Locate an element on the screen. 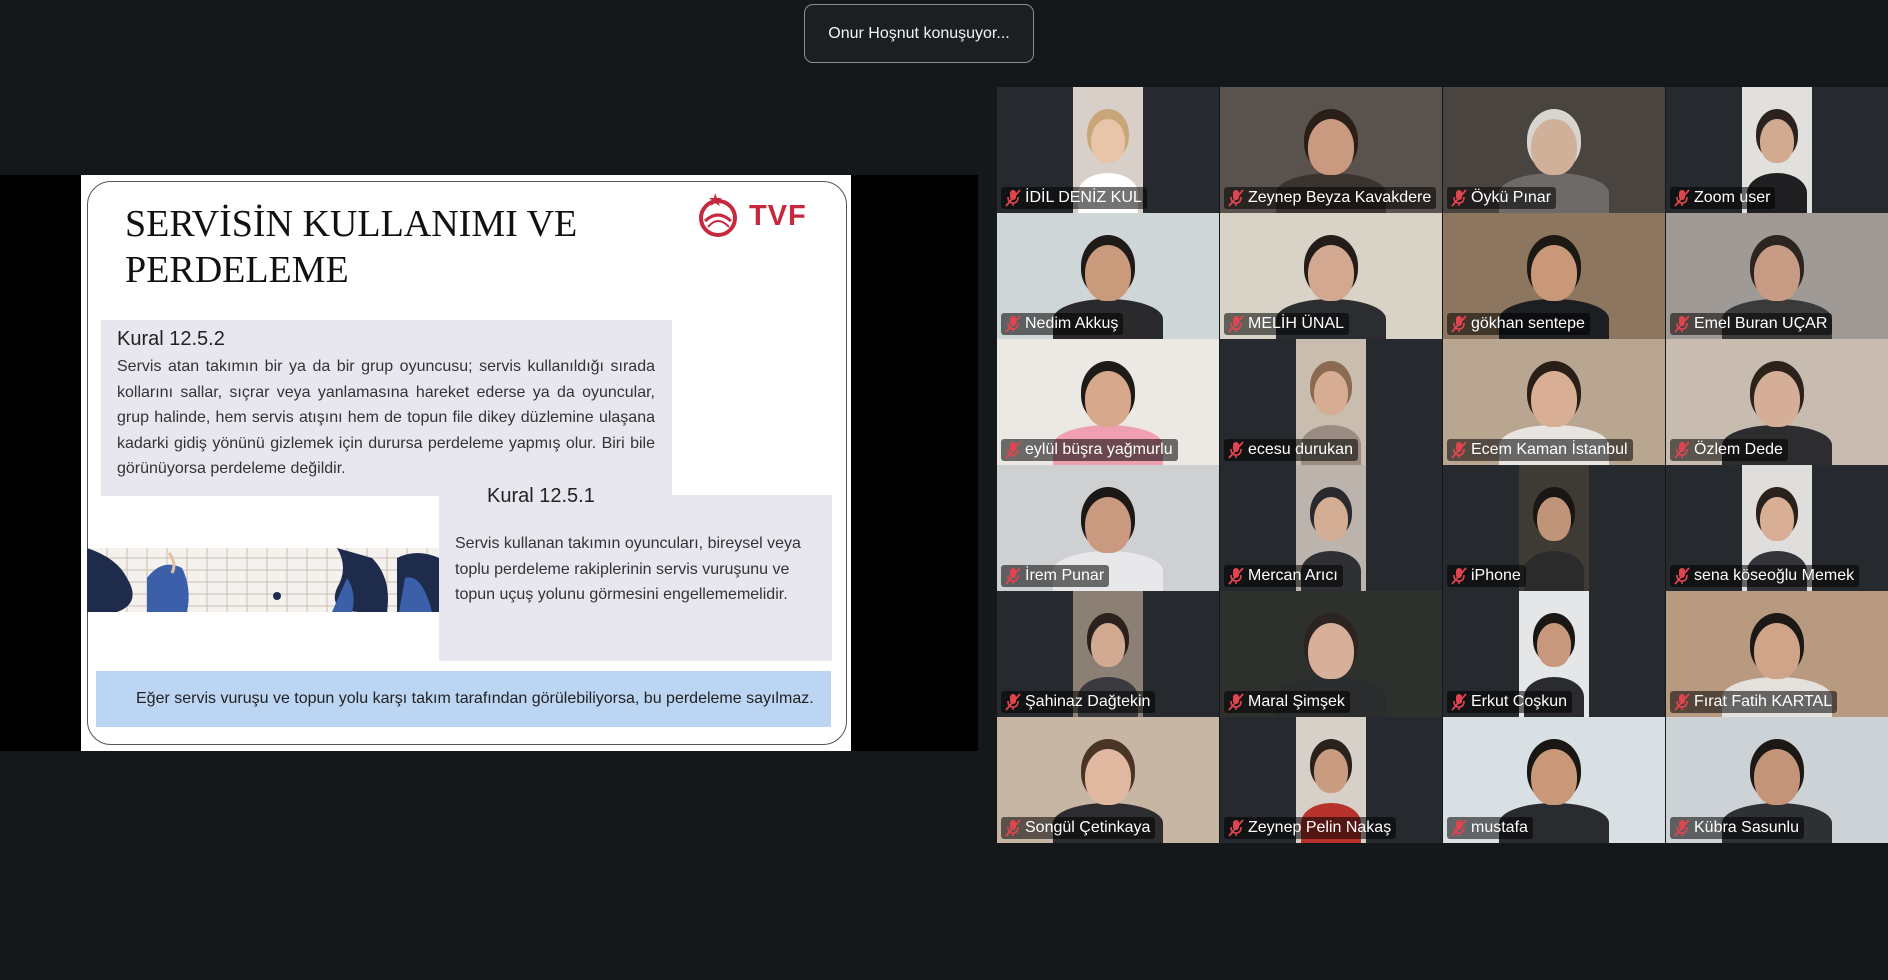  participant-name-tag: mustafa is located at coordinates (1490, 828).